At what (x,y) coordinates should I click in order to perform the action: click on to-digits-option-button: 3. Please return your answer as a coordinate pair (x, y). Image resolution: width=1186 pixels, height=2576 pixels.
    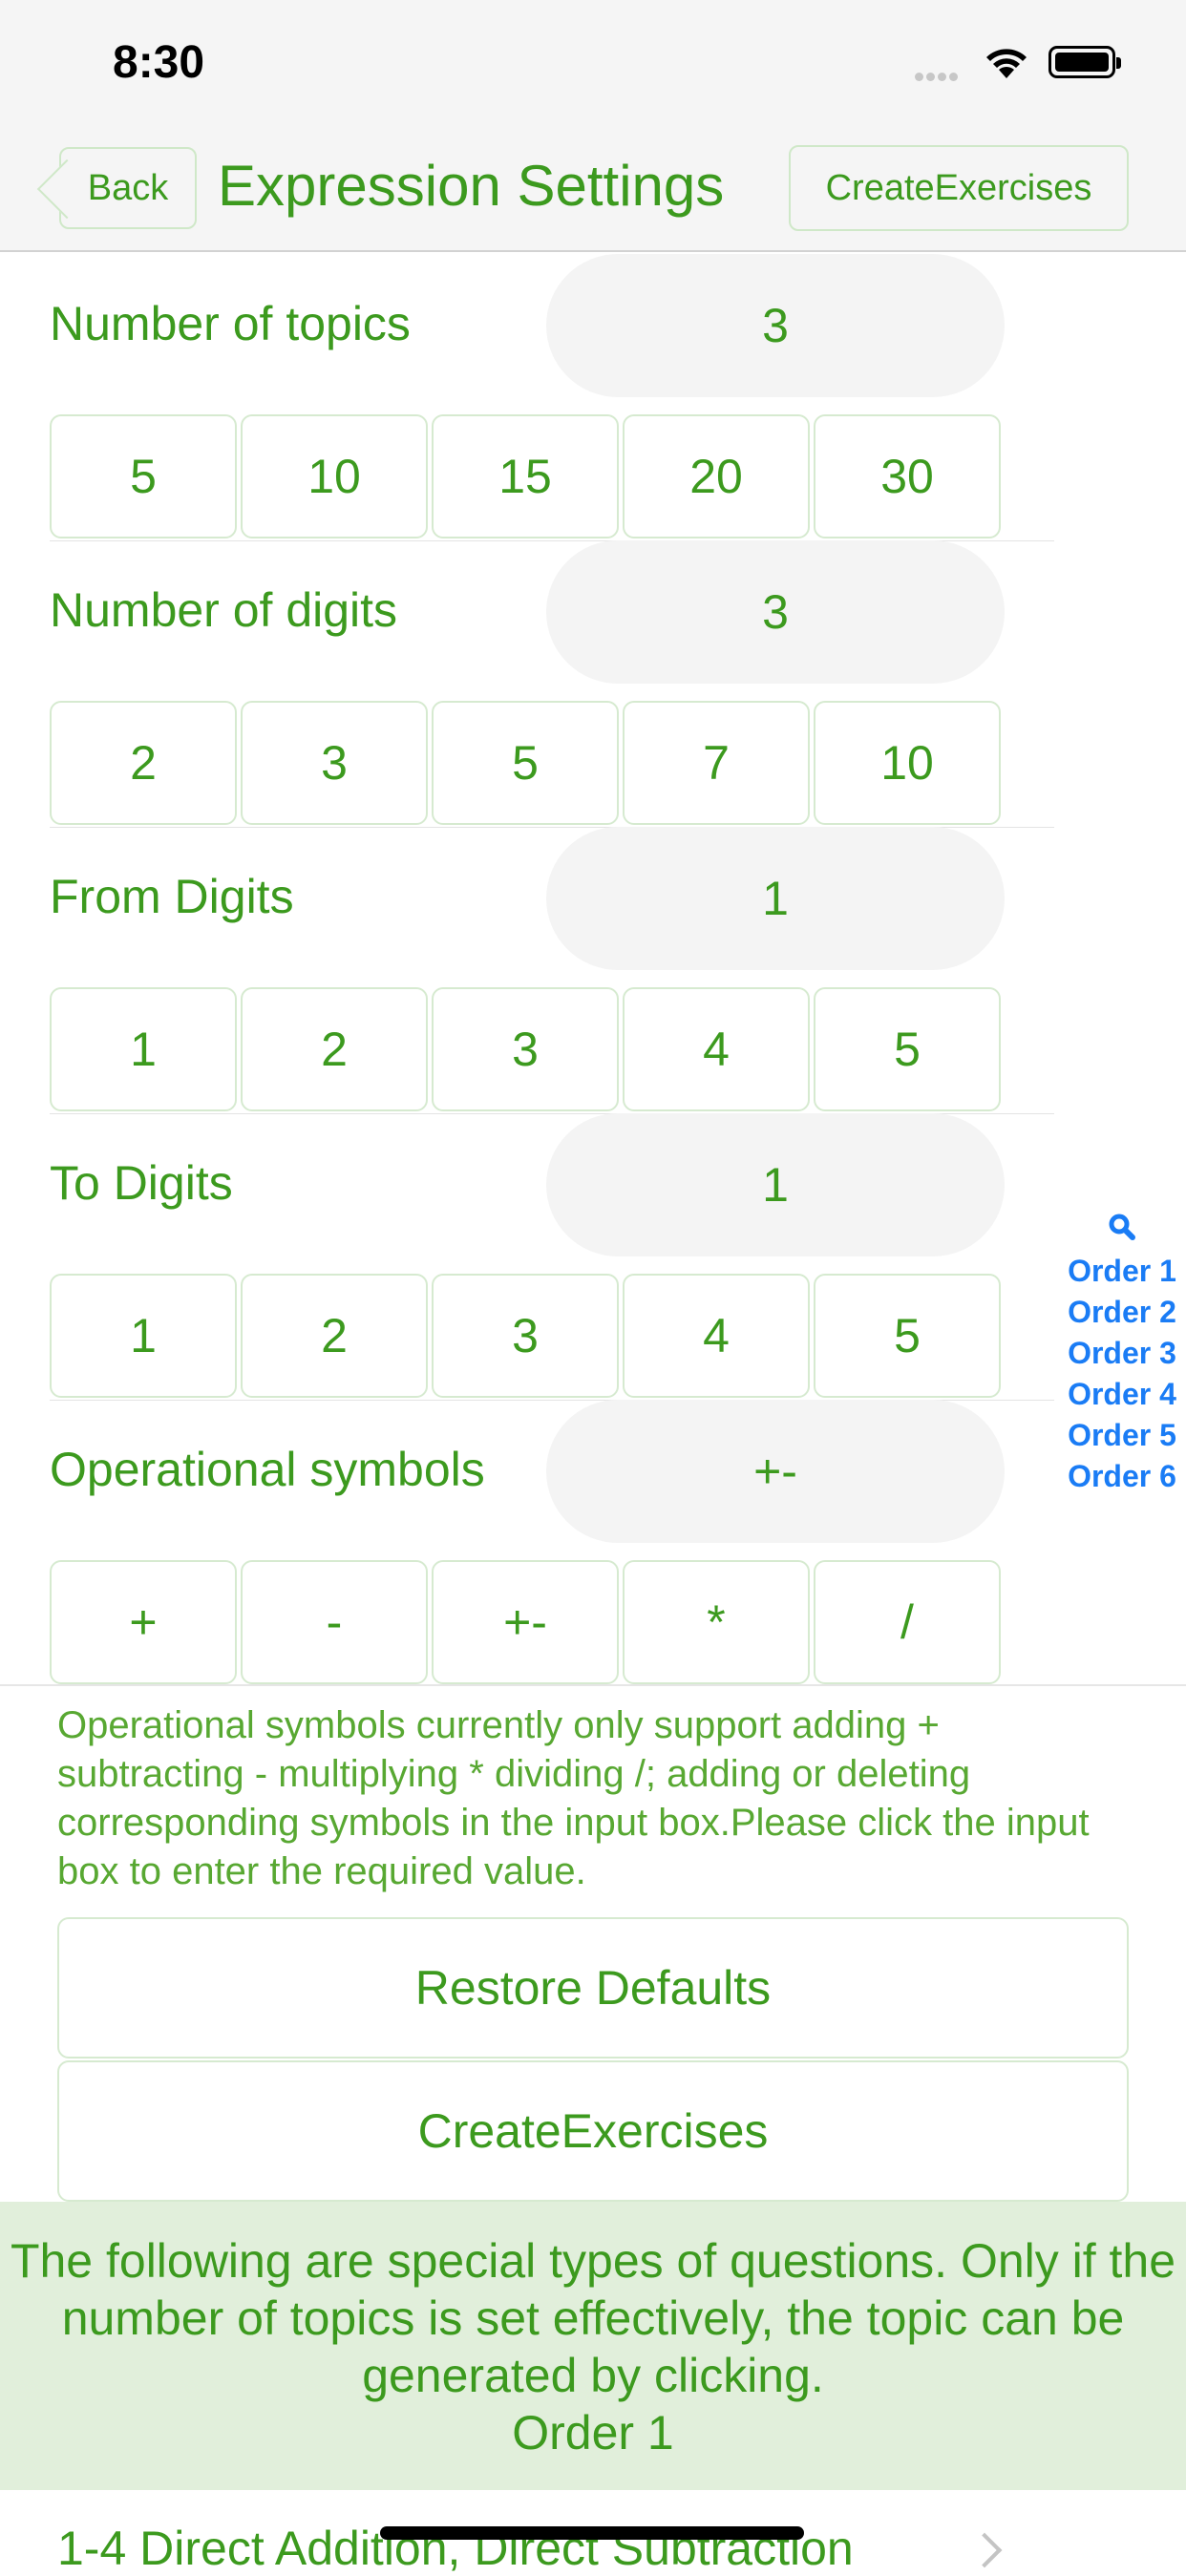
    Looking at the image, I should click on (526, 1336).